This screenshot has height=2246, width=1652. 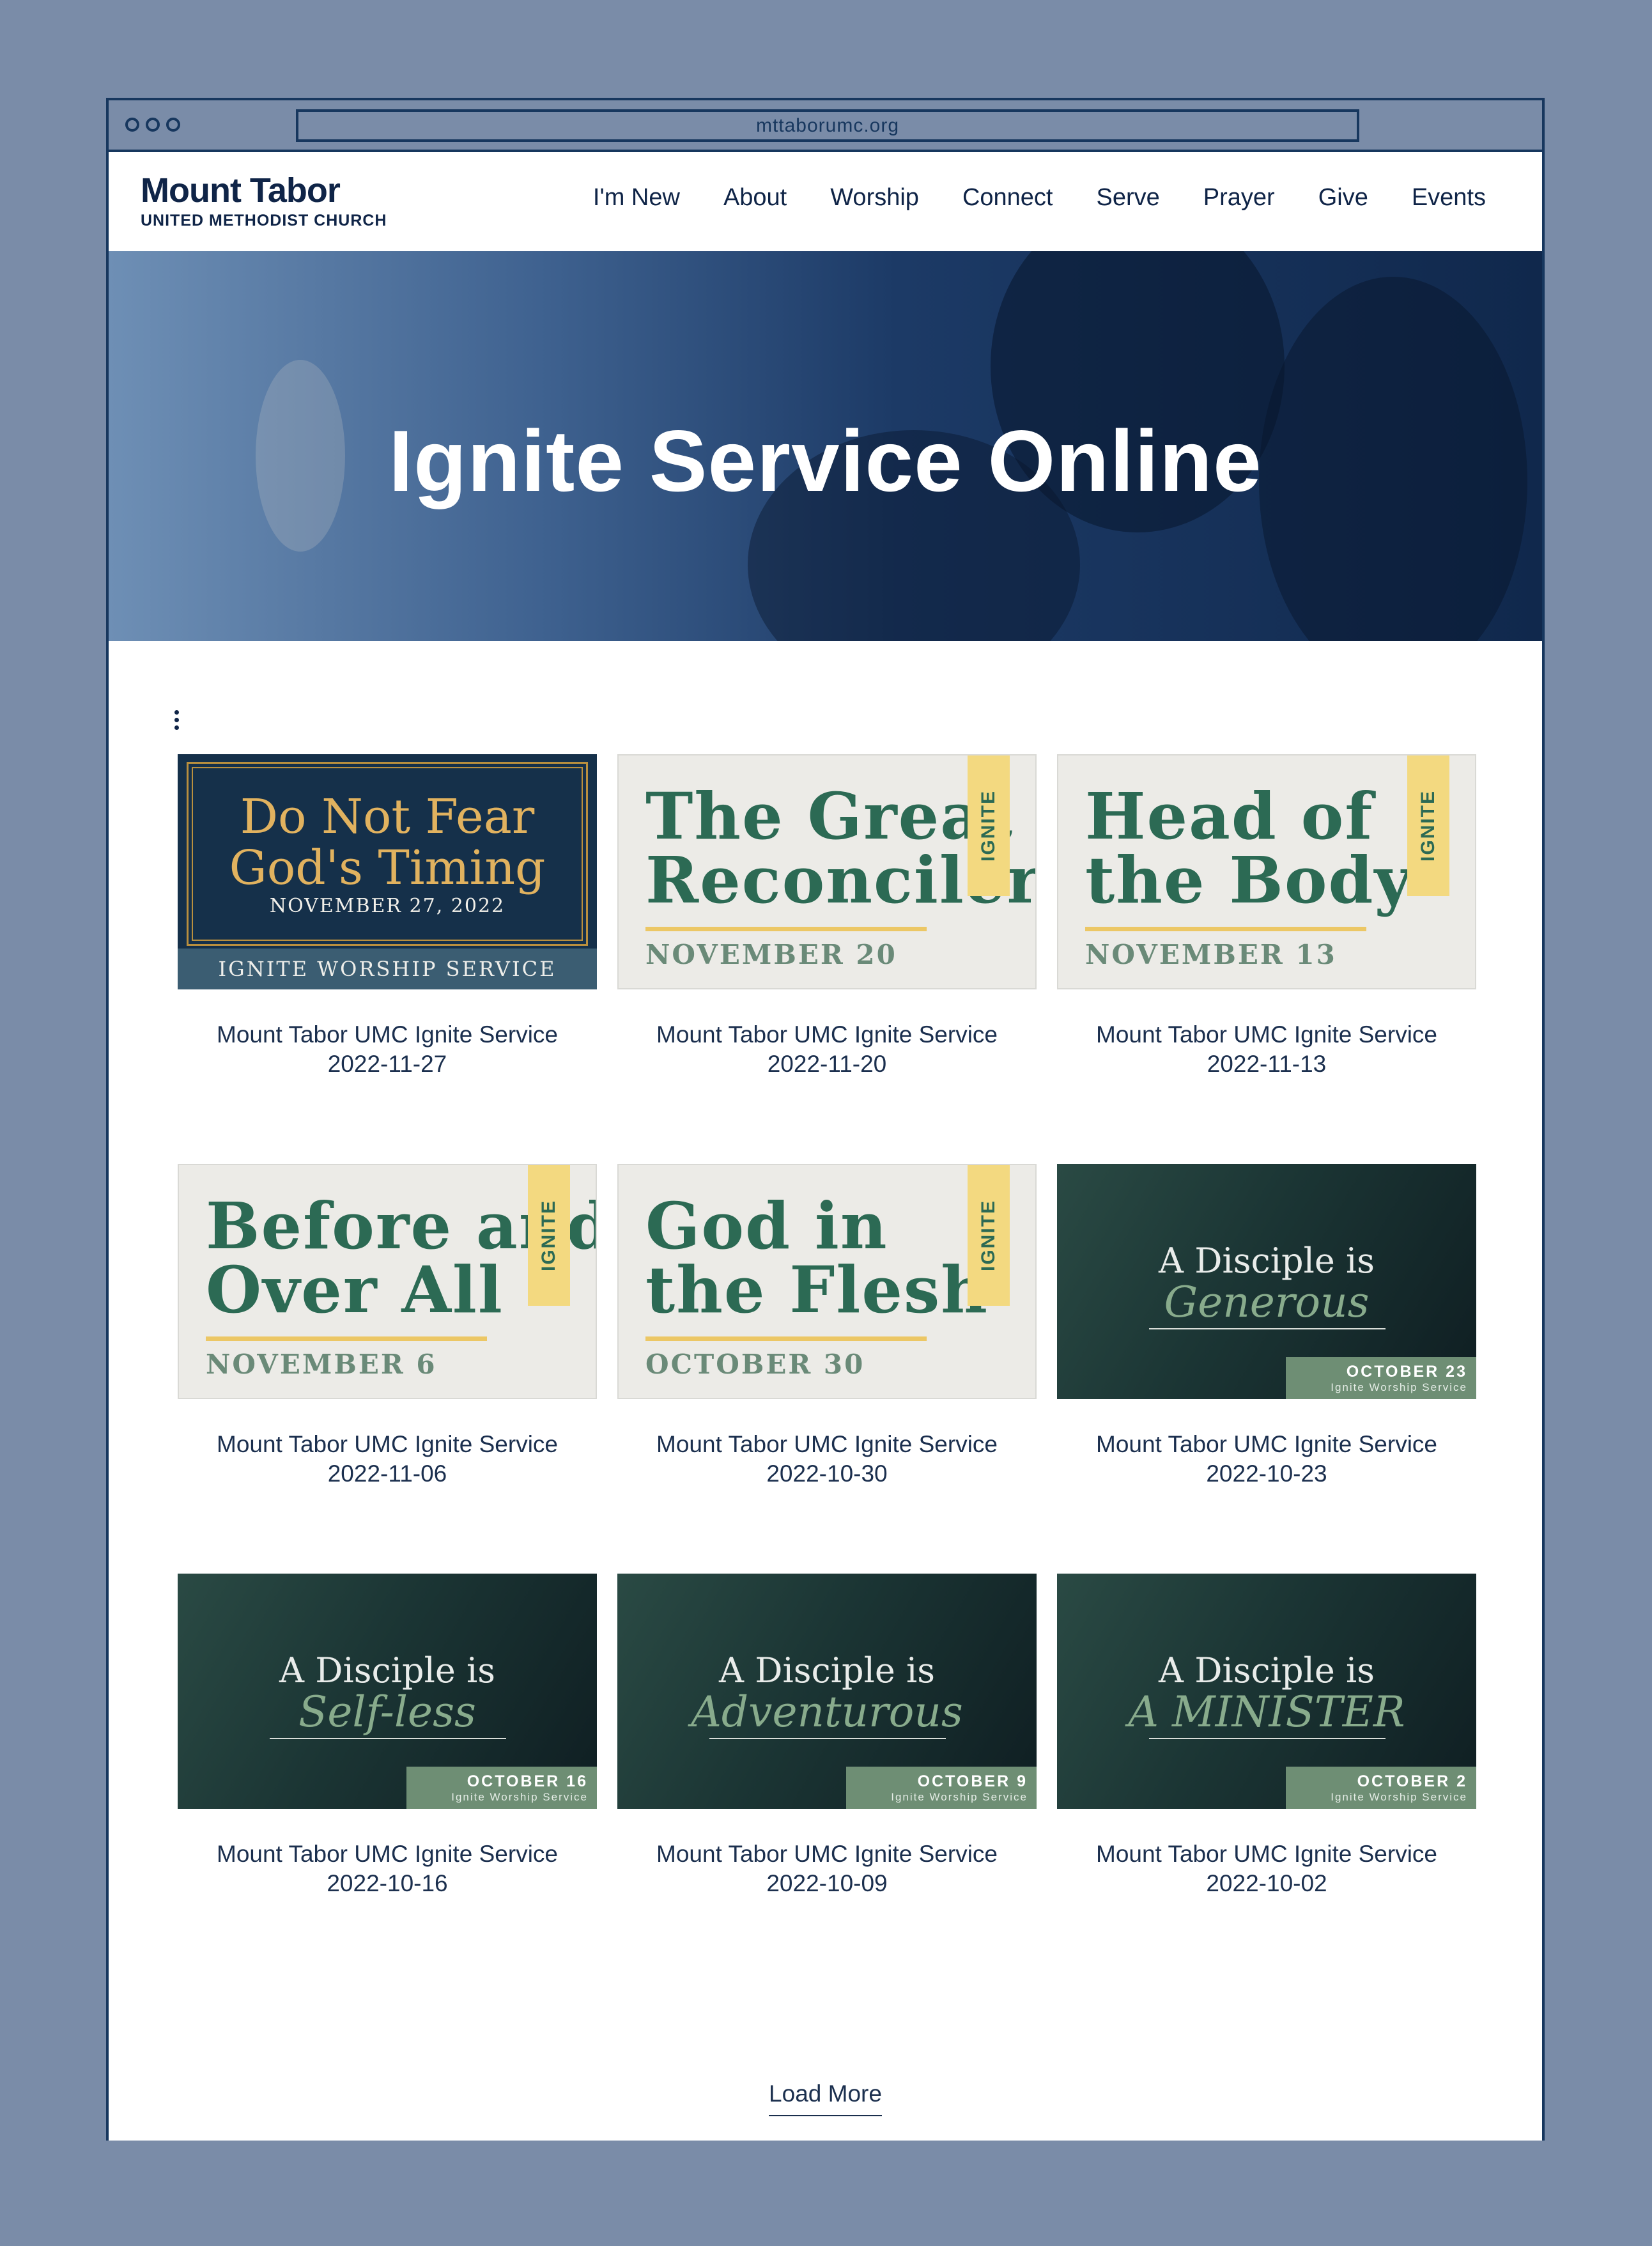 What do you see at coordinates (387, 906) in the screenshot?
I see `thumbnail-date: NOVEMBER 27, 2022` at bounding box center [387, 906].